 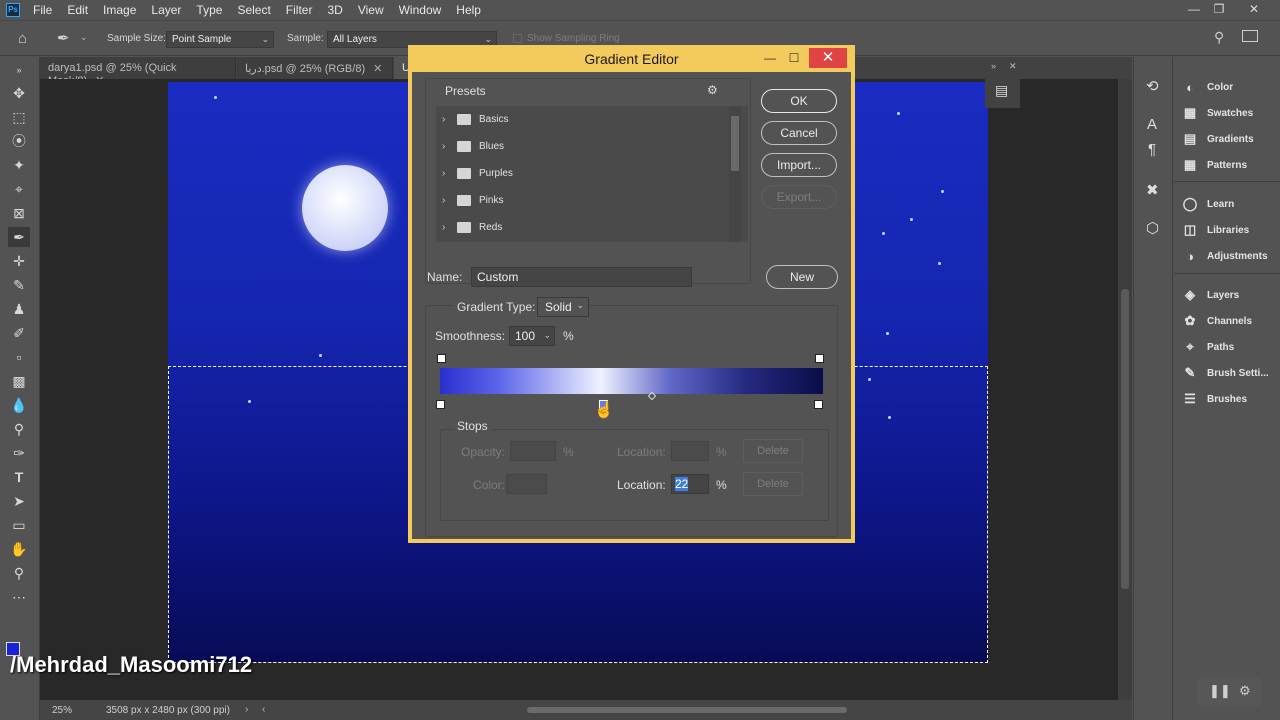 I want to click on color-stop-left, so click(x=440, y=404).